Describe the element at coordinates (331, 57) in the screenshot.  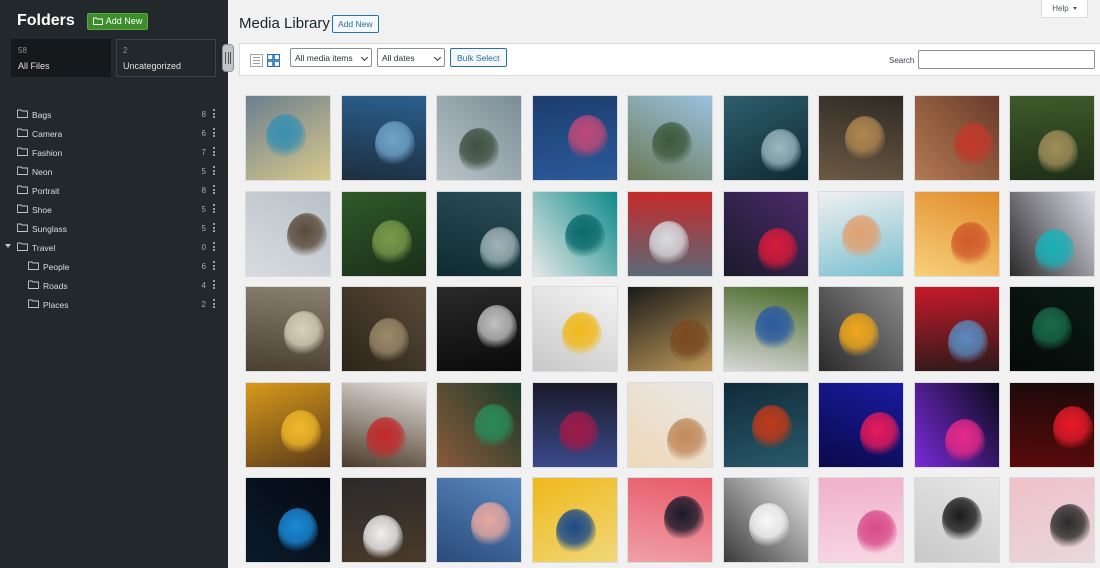
I see `media-type-select: All media items` at that location.